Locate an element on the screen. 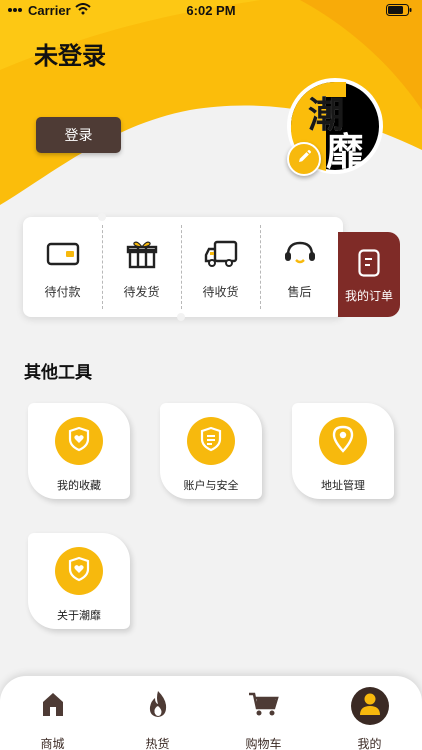 The height and width of the screenshot is (750, 422). tab-hot: 热货 is located at coordinates (157, 713).